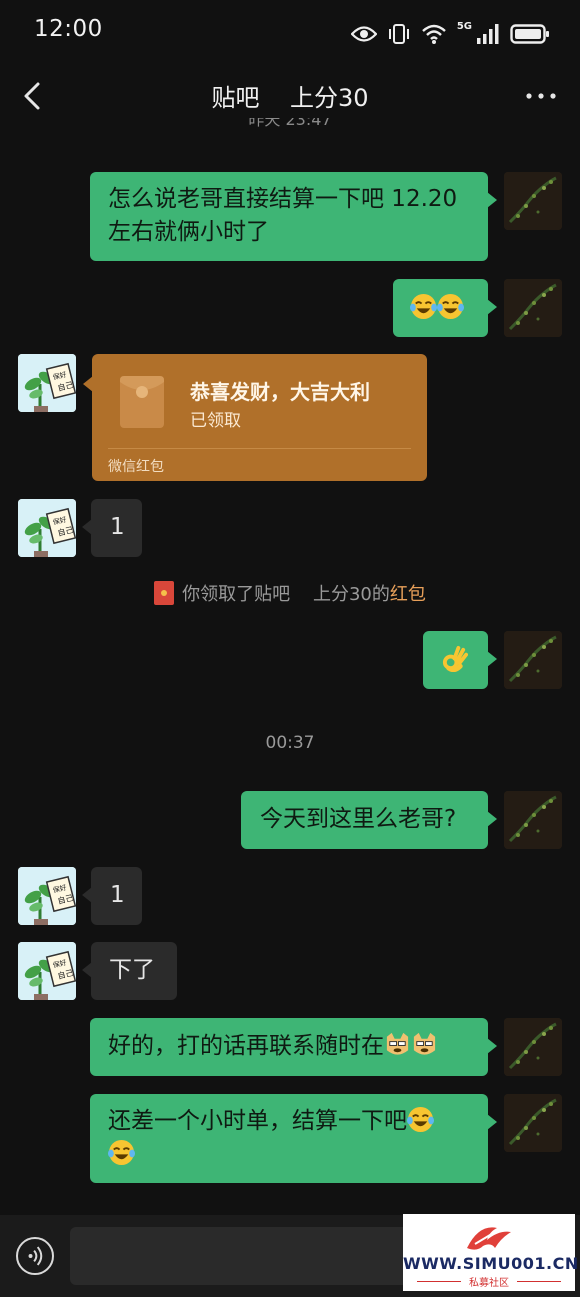 This screenshot has height=1297, width=580. I want to click on message-text: 还差一个小时单，结算一下吧, so click(257, 1121).